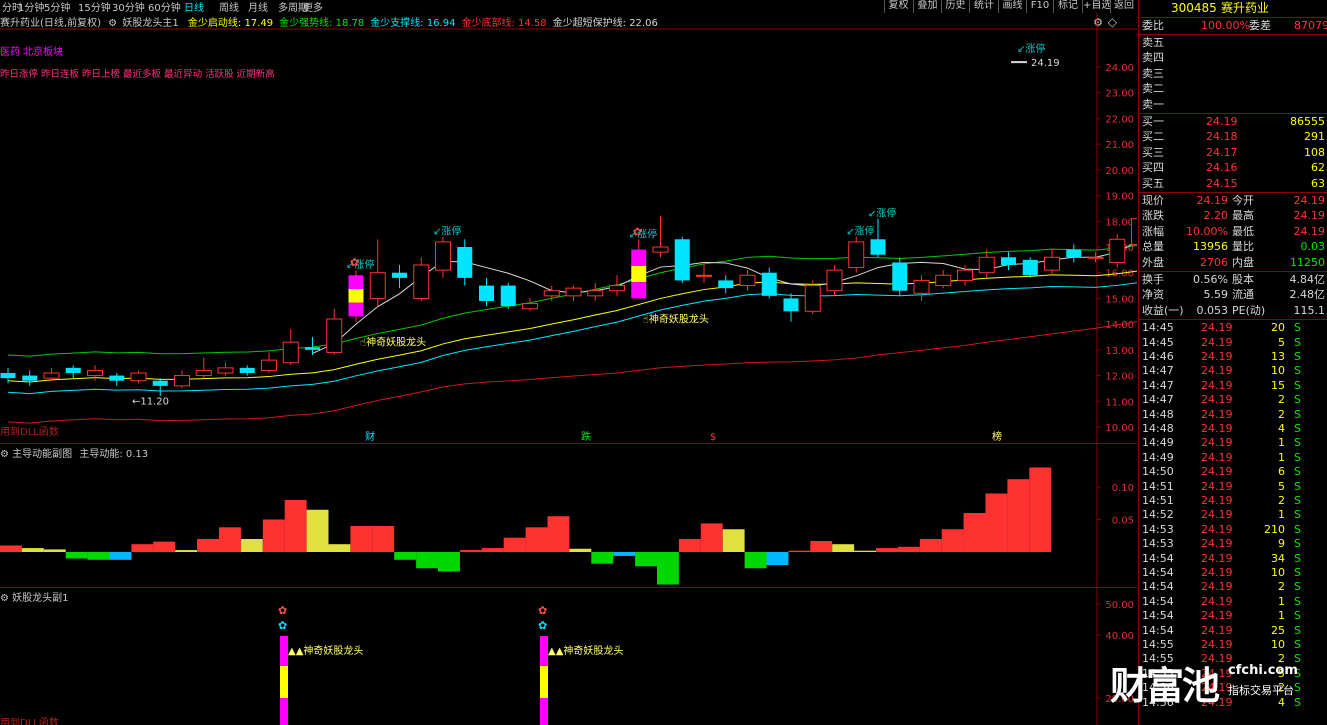  Describe the element at coordinates (1214, 262) in the screenshot. I see `stat-value: 2706` at that location.